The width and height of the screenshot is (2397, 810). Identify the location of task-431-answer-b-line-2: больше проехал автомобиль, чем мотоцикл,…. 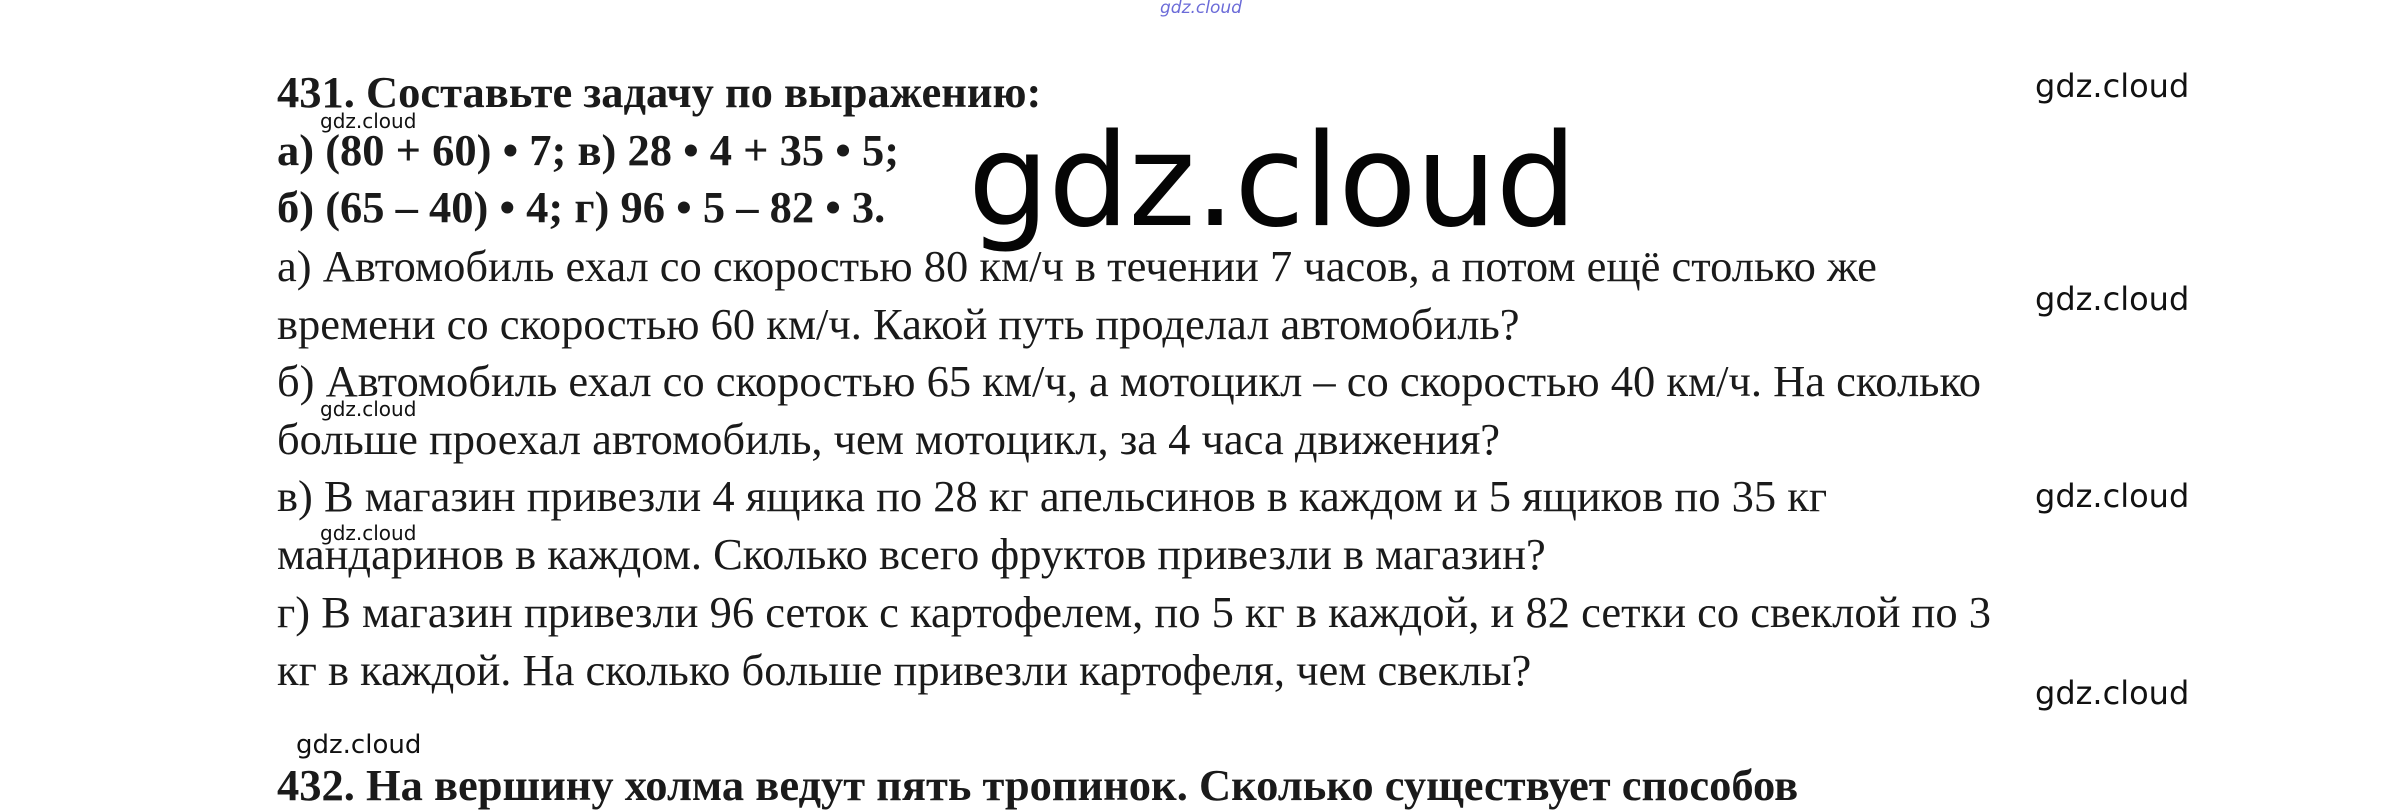
(889, 439).